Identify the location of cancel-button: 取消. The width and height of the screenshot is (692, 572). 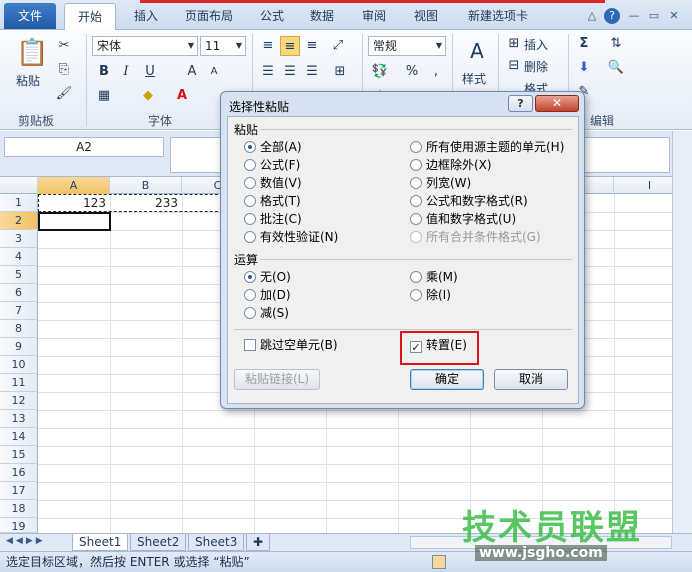
(531, 379).